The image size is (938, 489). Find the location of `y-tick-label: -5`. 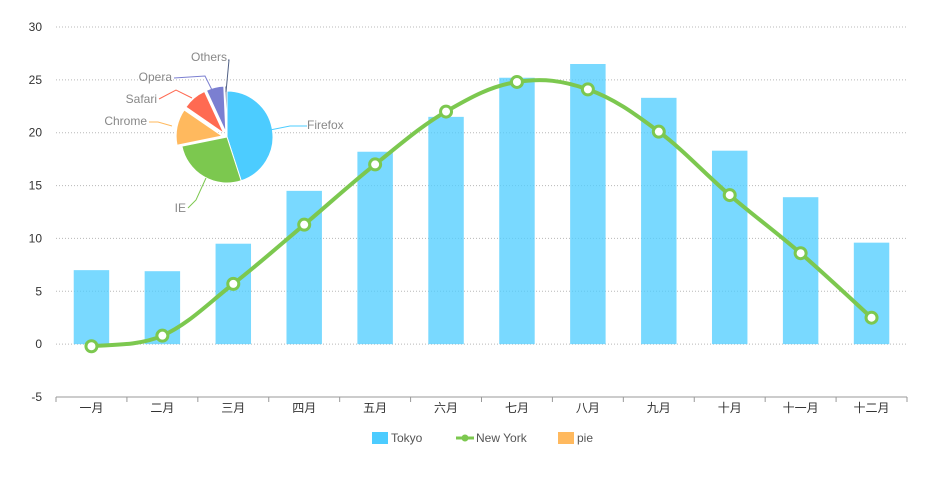

y-tick-label: -5 is located at coordinates (36, 397).